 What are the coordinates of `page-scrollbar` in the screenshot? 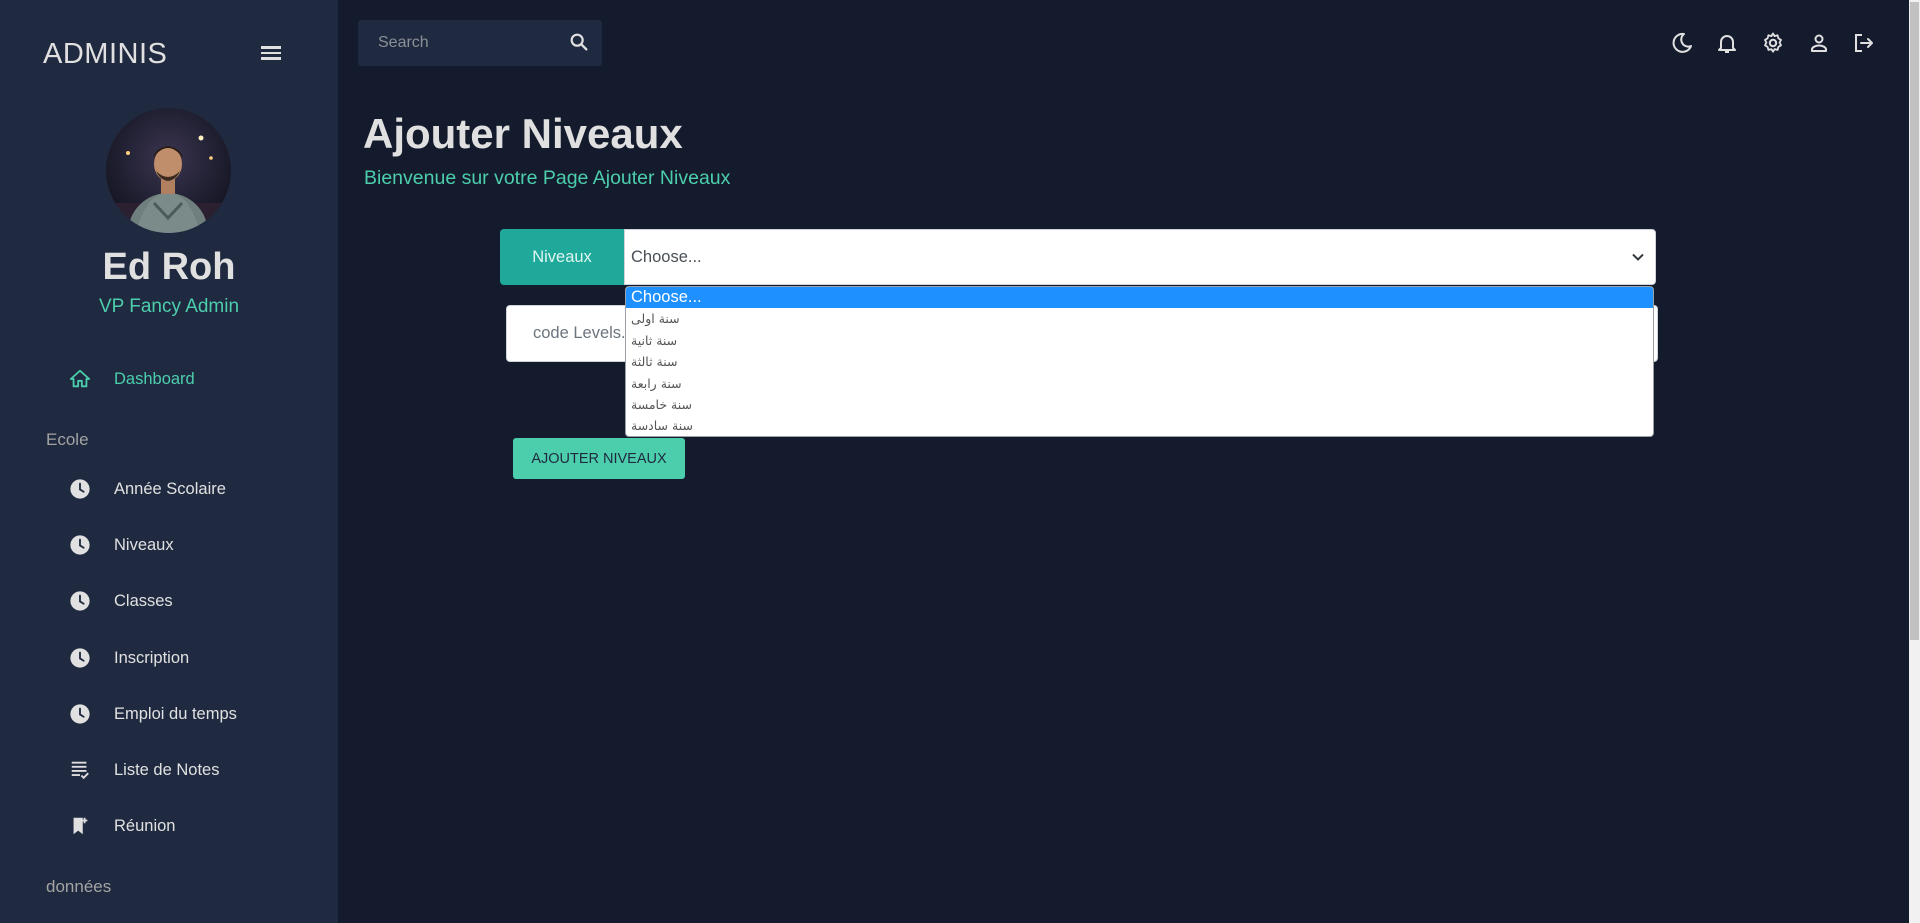 It's located at (1914, 461).